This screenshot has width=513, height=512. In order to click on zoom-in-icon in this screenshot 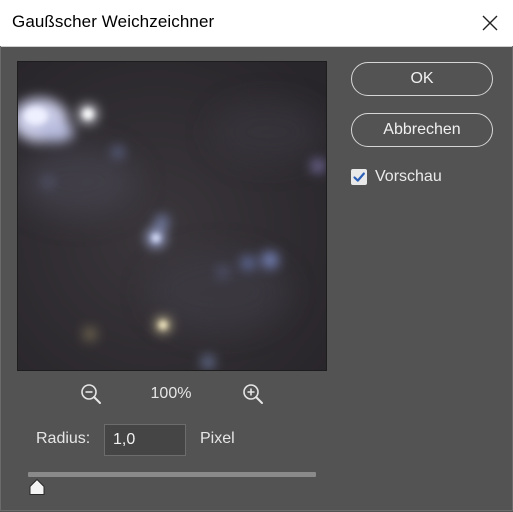, I will do `click(253, 394)`.